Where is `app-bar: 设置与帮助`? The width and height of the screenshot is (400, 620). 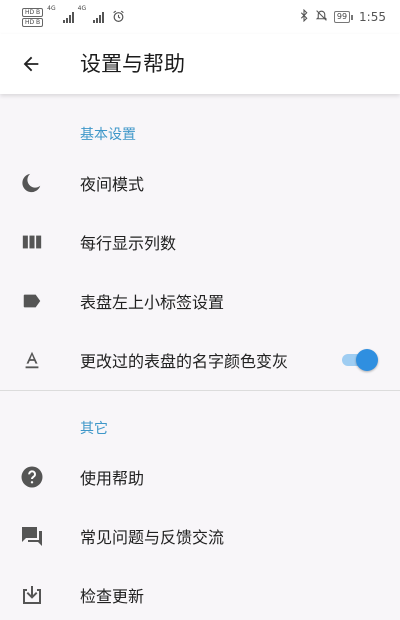
app-bar: 设置与帮助 is located at coordinates (200, 64).